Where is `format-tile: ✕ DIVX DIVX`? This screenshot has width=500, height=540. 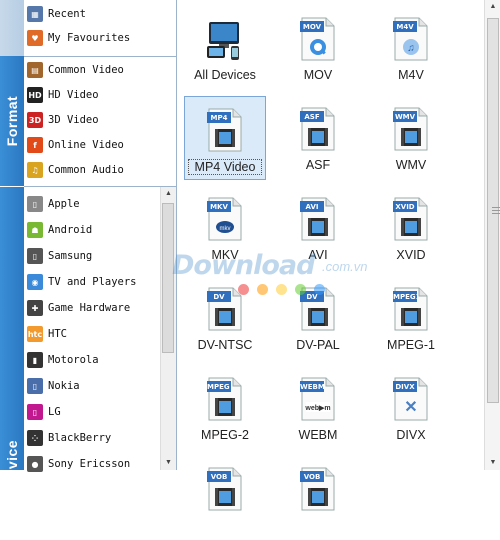 format-tile: ✕ DIVX DIVX is located at coordinates (411, 408).